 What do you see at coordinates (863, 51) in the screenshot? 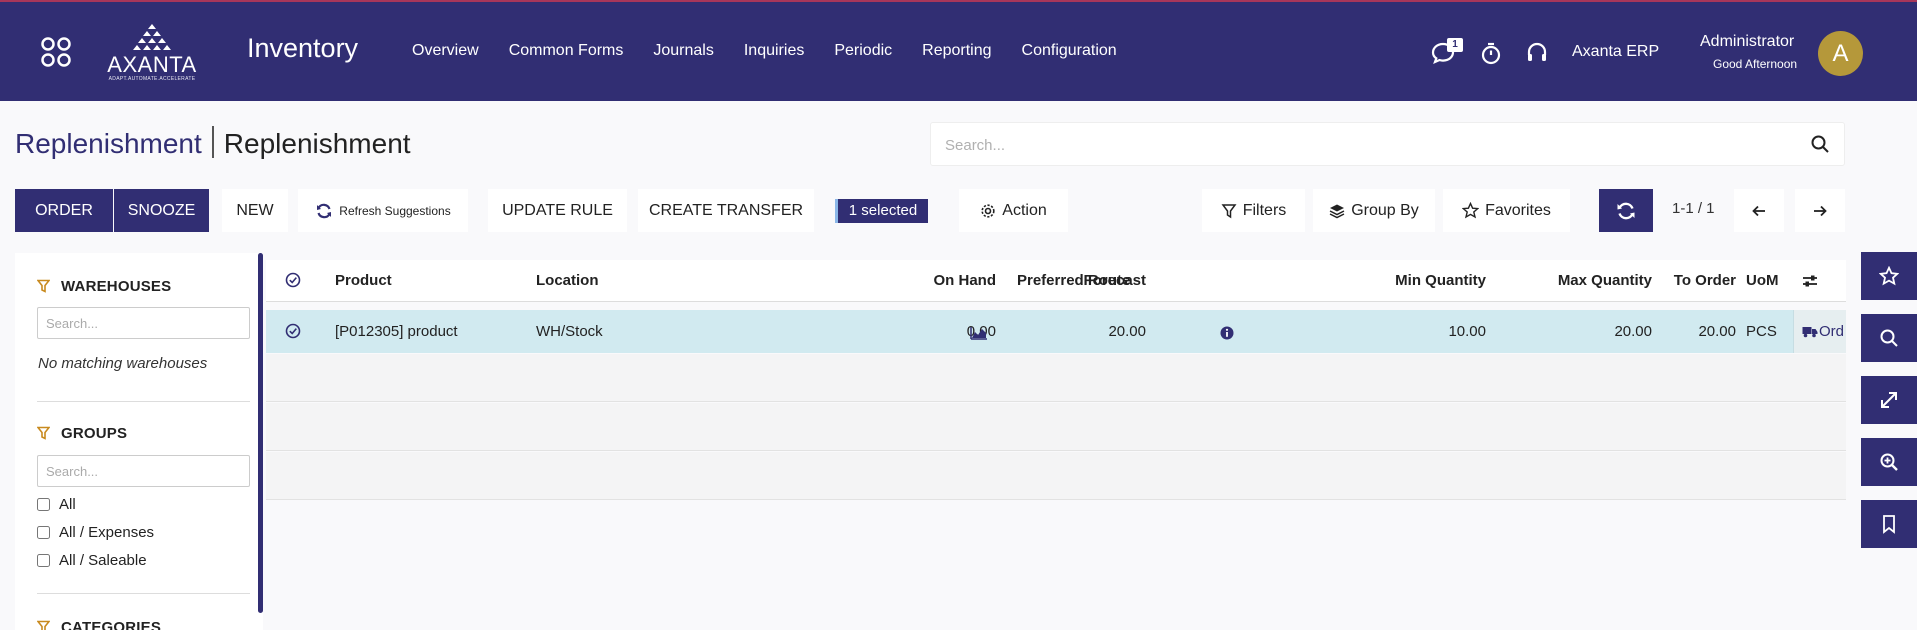
I see `menu-periodic: Periodic` at bounding box center [863, 51].